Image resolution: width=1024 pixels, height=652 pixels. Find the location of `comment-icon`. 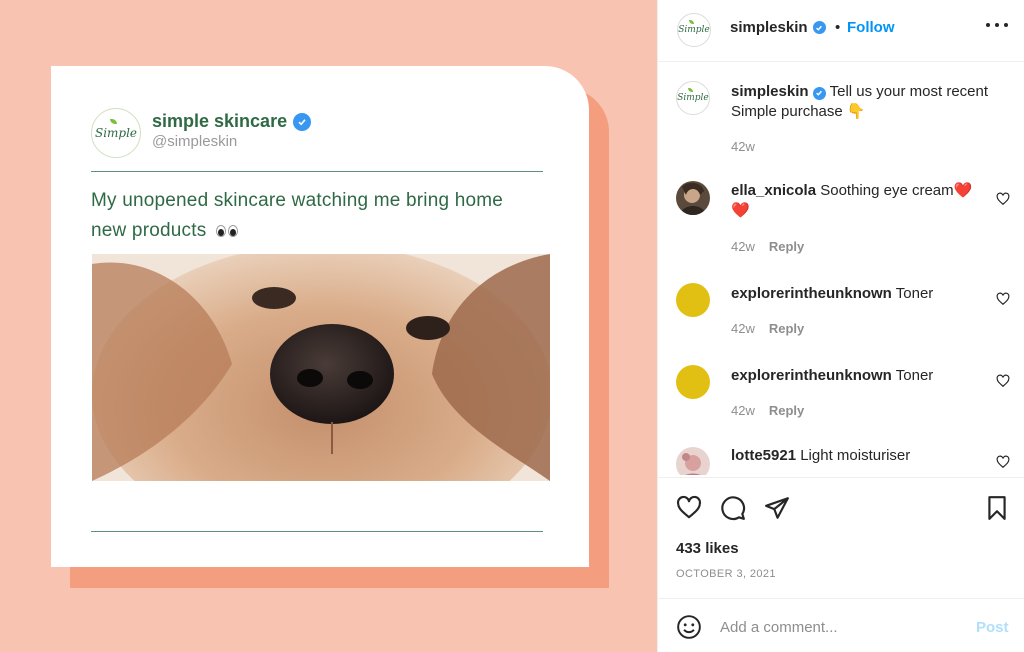

comment-icon is located at coordinates (733, 508).